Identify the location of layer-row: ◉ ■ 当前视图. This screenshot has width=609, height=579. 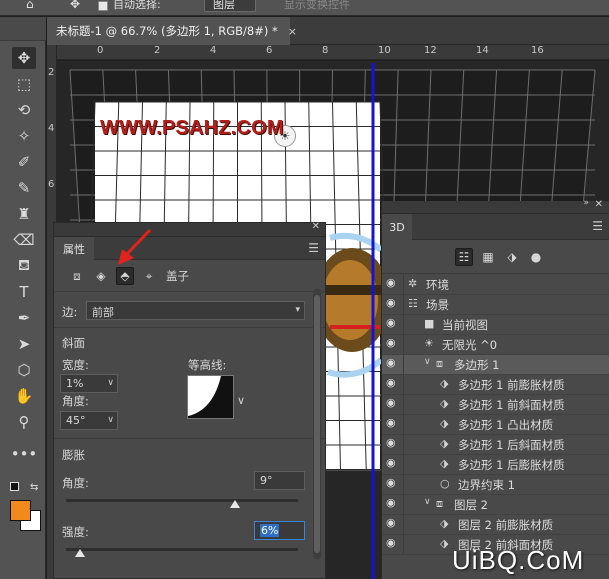
(495, 325).